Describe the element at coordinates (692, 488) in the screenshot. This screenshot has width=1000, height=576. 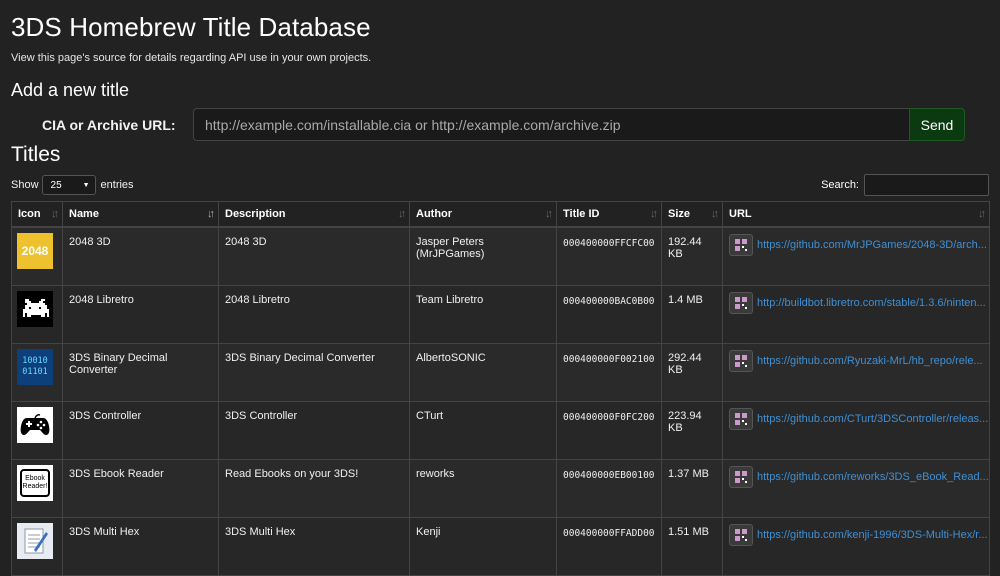
I see `title-size: 1.37 MB` at that location.